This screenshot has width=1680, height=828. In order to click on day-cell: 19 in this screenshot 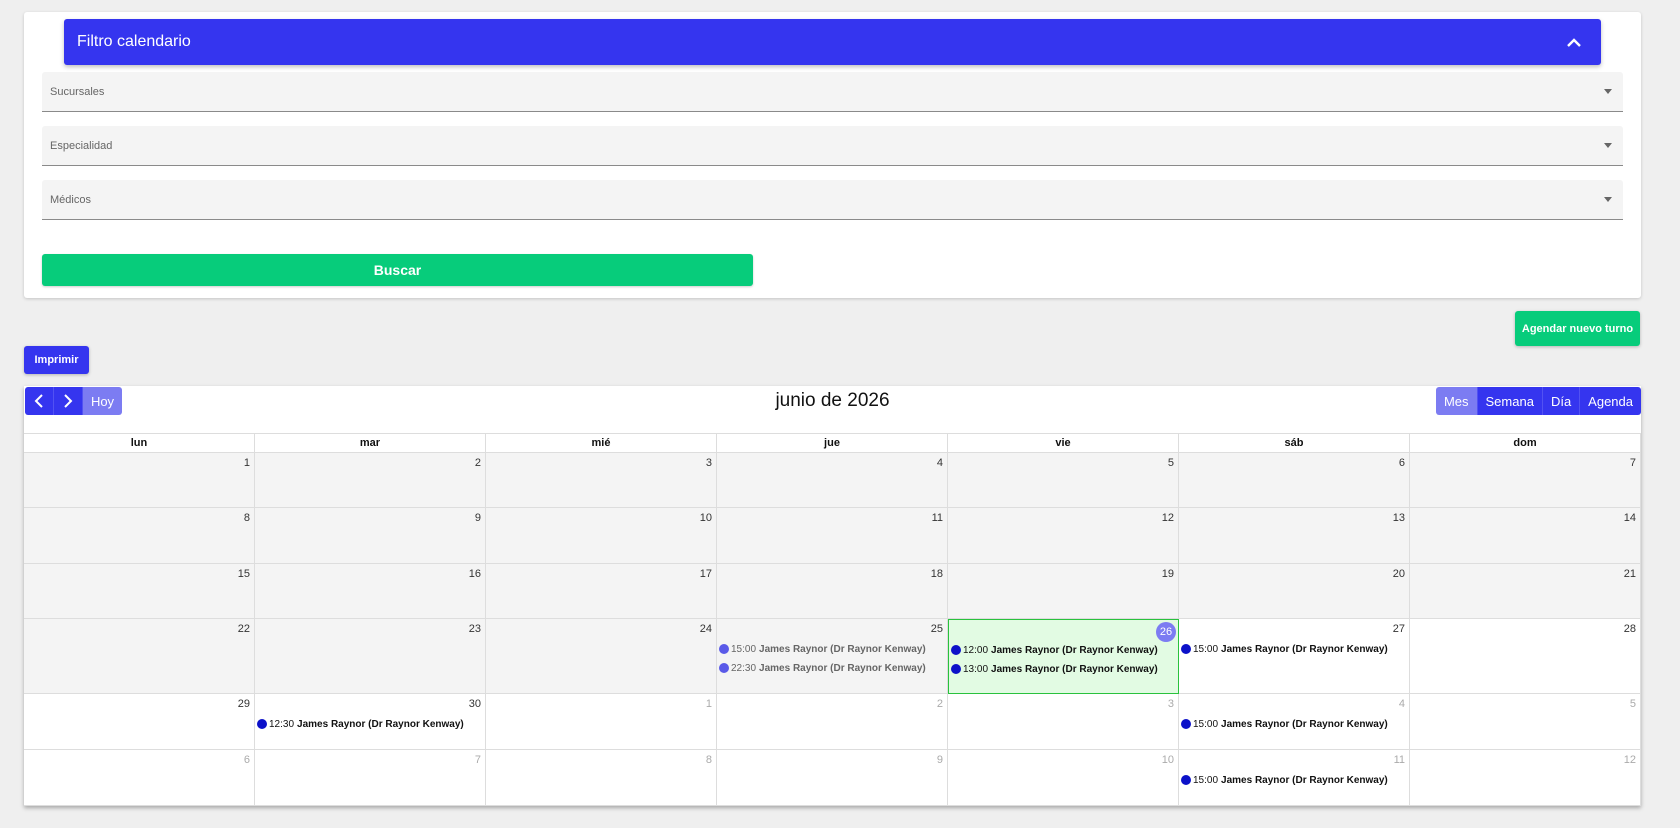, I will do `click(1063, 591)`.